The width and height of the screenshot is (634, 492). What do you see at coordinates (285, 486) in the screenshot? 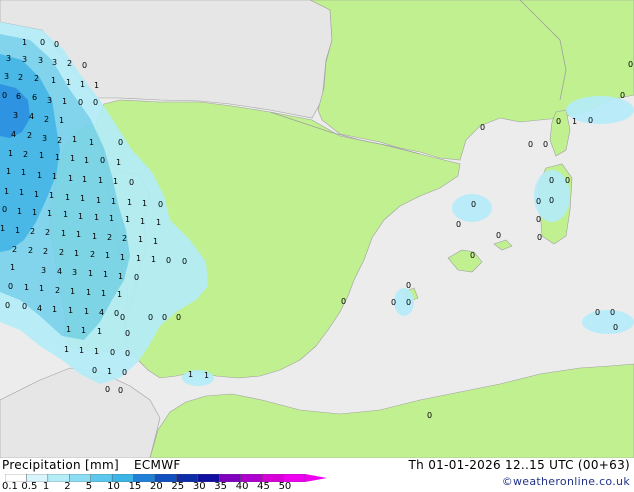
I see `legend-tick-label: 50` at bounding box center [285, 486].